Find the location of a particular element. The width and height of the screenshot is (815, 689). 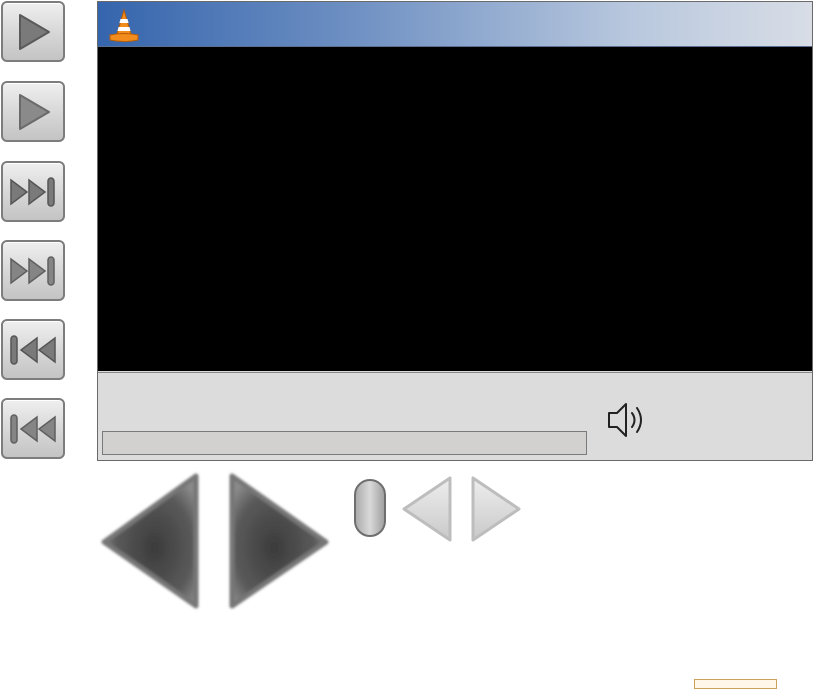

play-button-pressed is located at coordinates (33, 111).